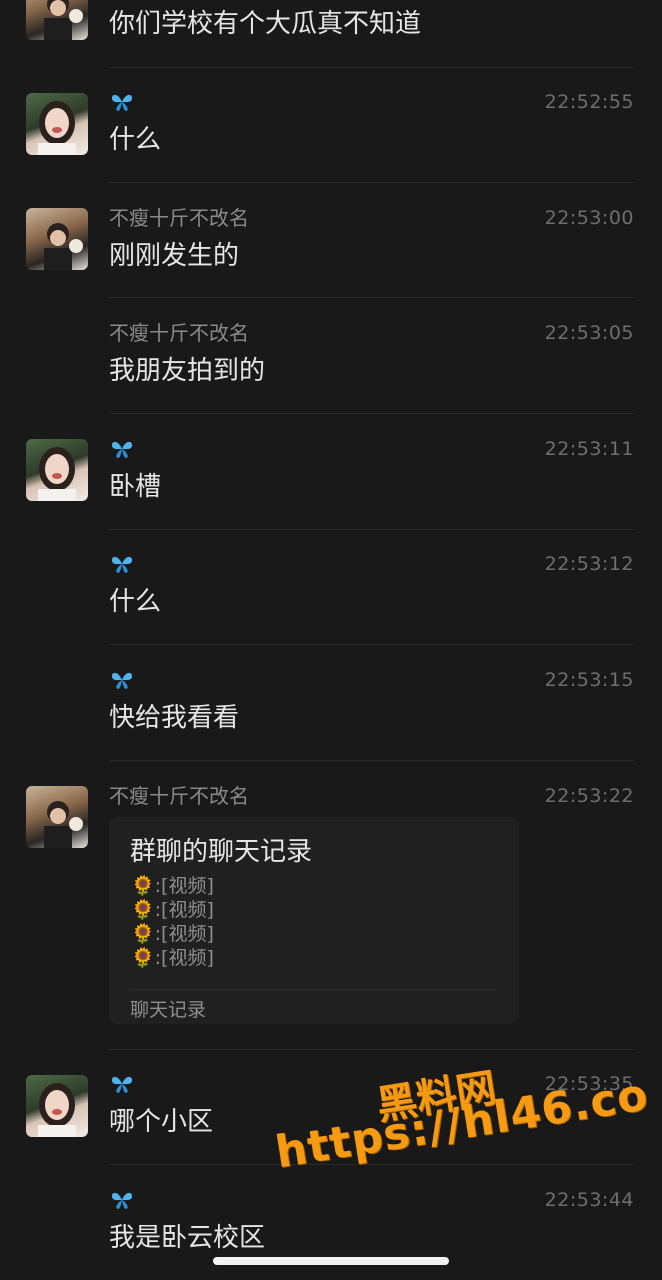 The image size is (662, 1280). What do you see at coordinates (135, 487) in the screenshot?
I see `message-text: 卧槽` at bounding box center [135, 487].